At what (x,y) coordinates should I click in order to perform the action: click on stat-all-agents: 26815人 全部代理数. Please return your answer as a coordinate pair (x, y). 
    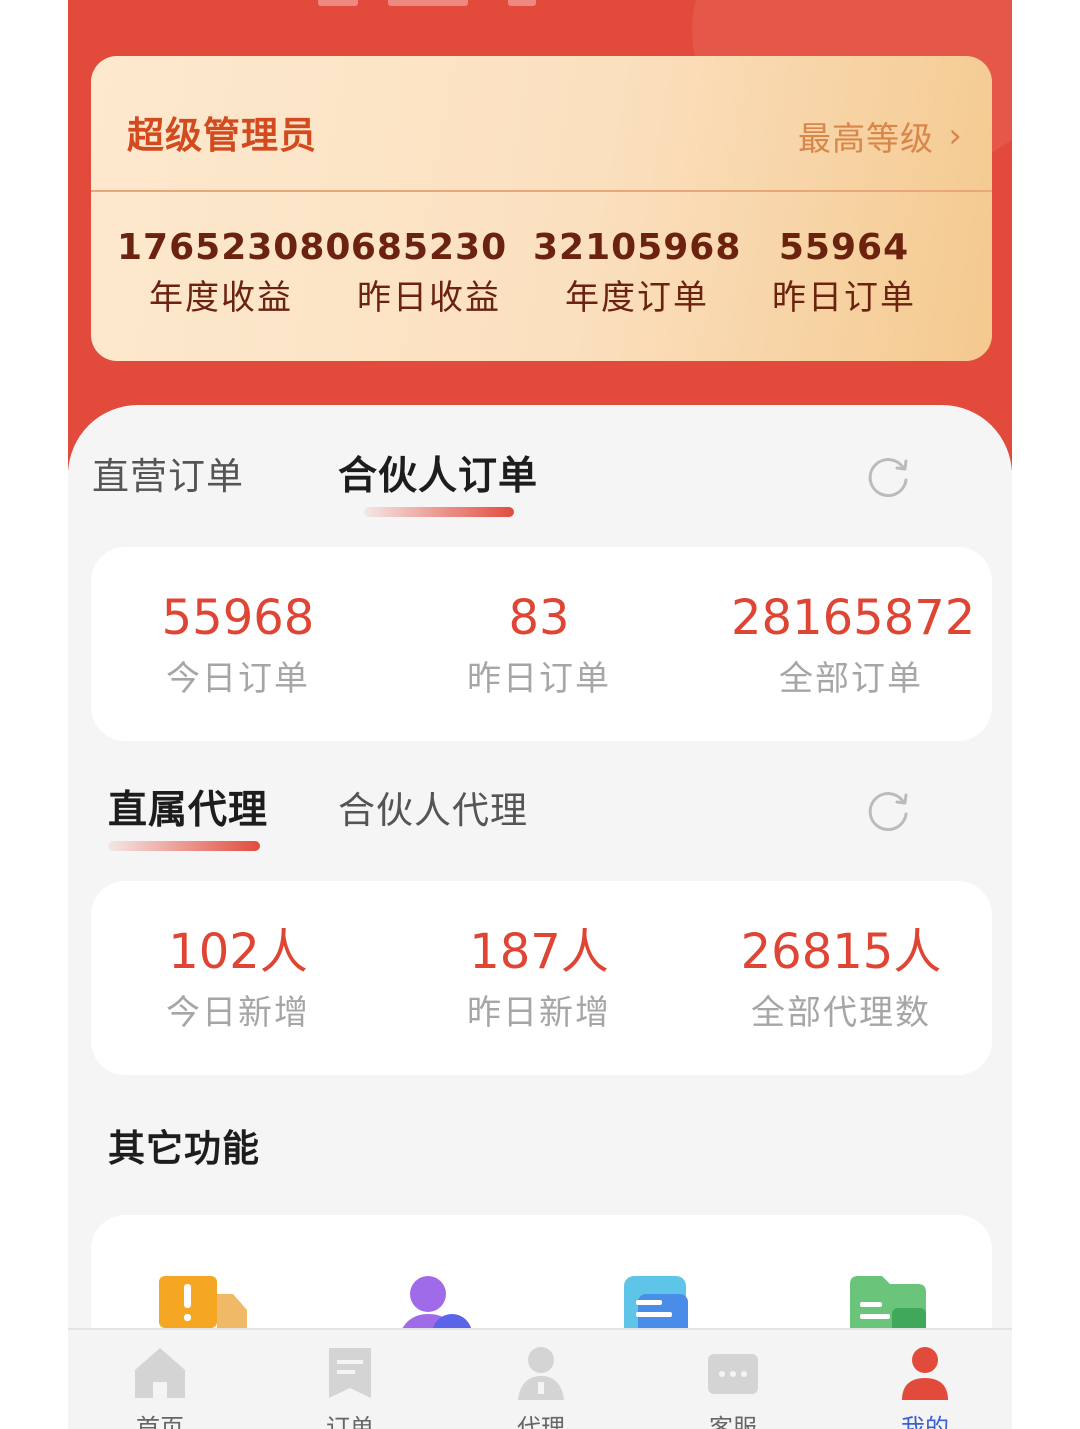
    Looking at the image, I should click on (841, 980).